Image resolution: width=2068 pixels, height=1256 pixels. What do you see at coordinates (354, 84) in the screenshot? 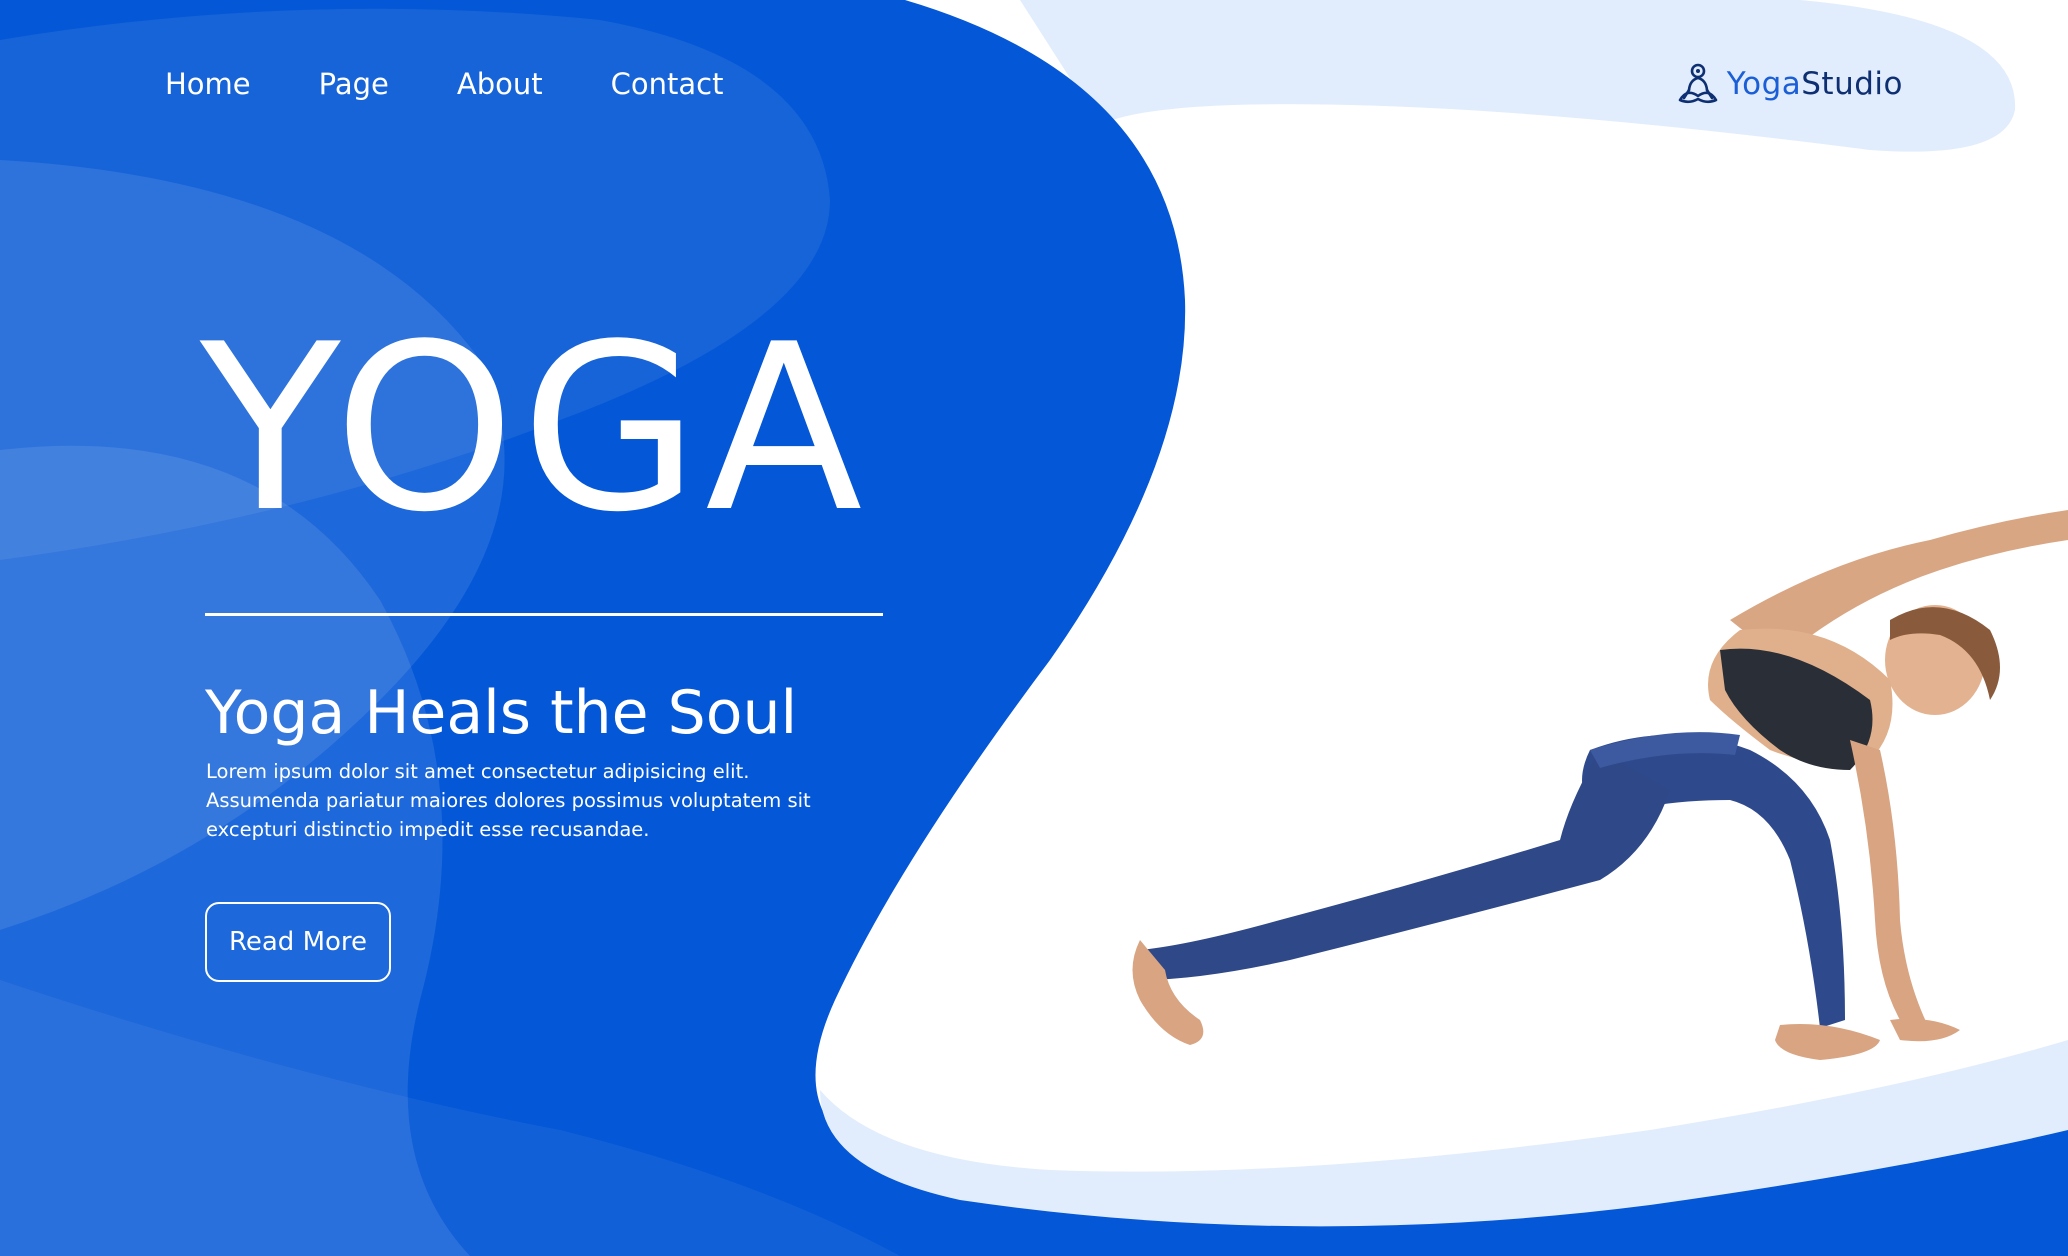
I see `nav-page-link: Page` at bounding box center [354, 84].